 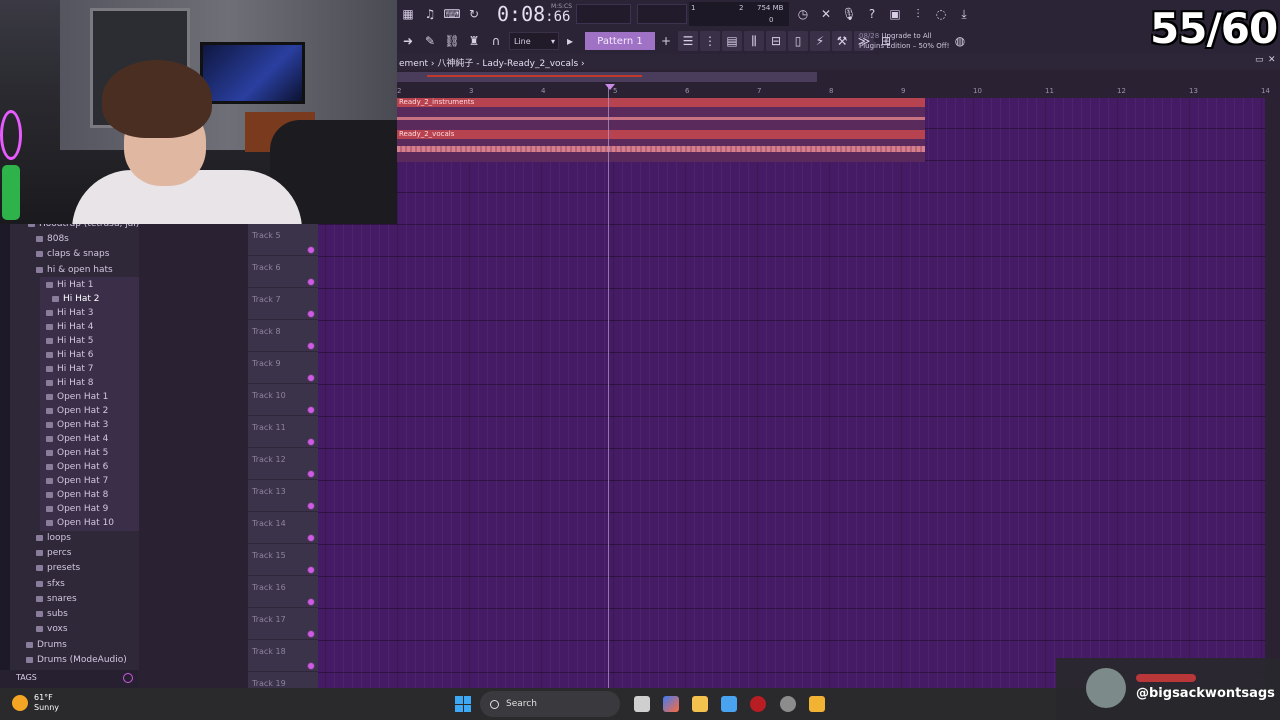 I want to click on track-header: Track 10, so click(x=283, y=400).